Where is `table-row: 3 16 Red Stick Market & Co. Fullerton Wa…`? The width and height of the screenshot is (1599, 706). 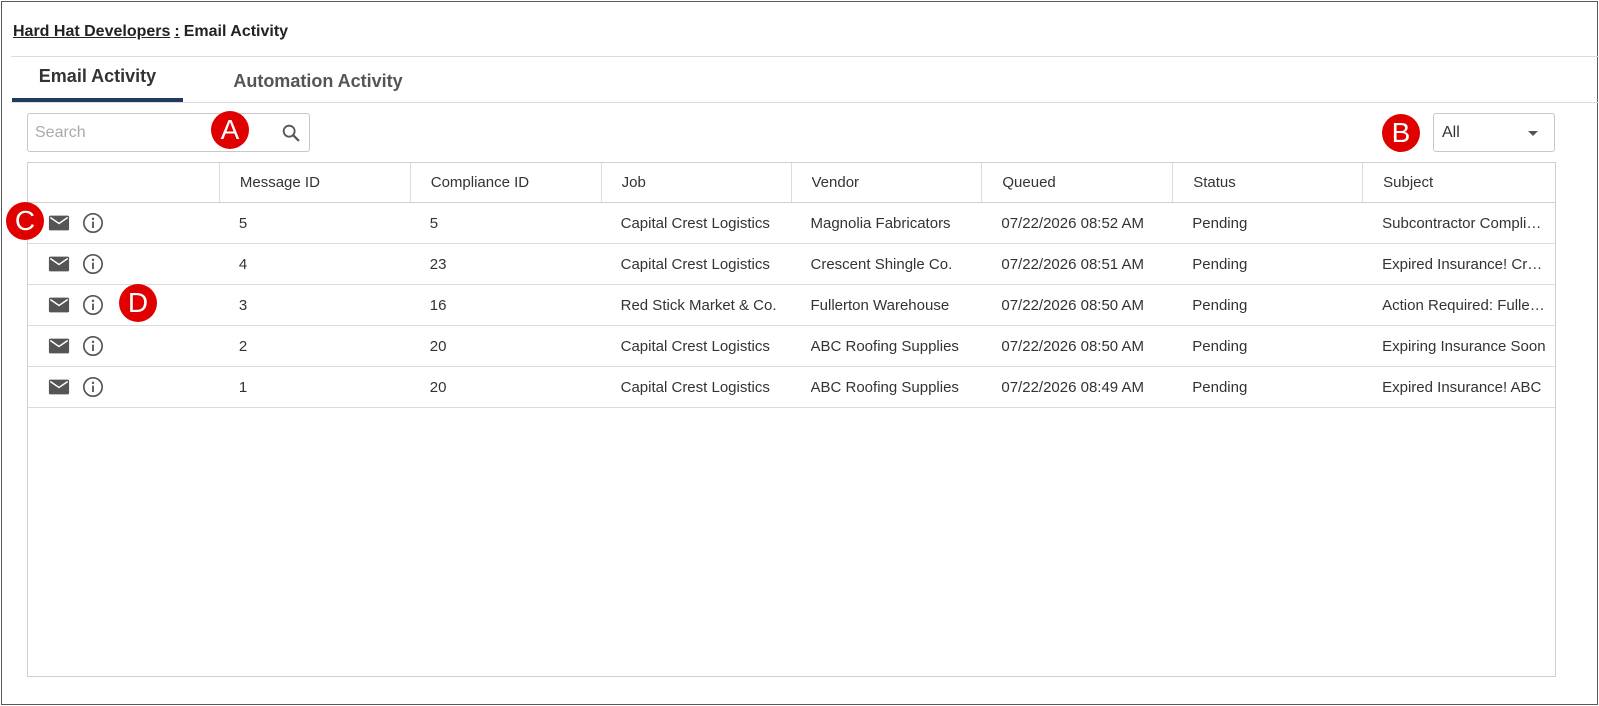
table-row: 3 16 Red Stick Market & Co. Fullerton Wa… is located at coordinates (791, 305).